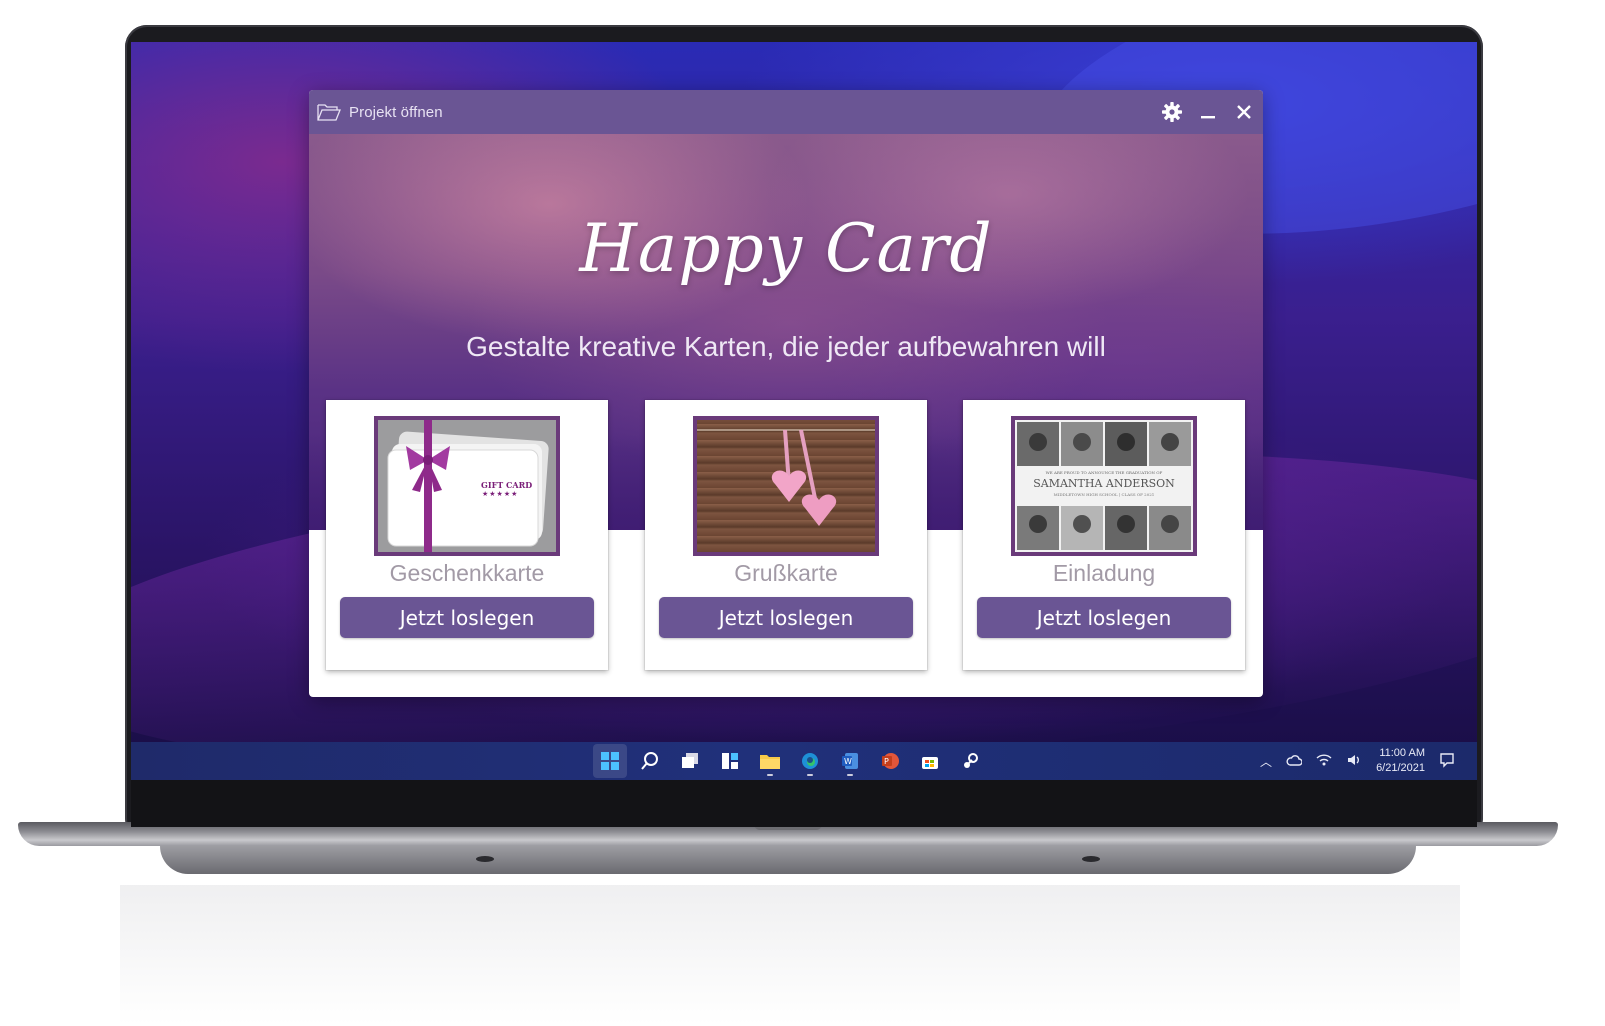  Describe the element at coordinates (500, 494) in the screenshot. I see `gift-card-stars: ★★★★★` at that location.